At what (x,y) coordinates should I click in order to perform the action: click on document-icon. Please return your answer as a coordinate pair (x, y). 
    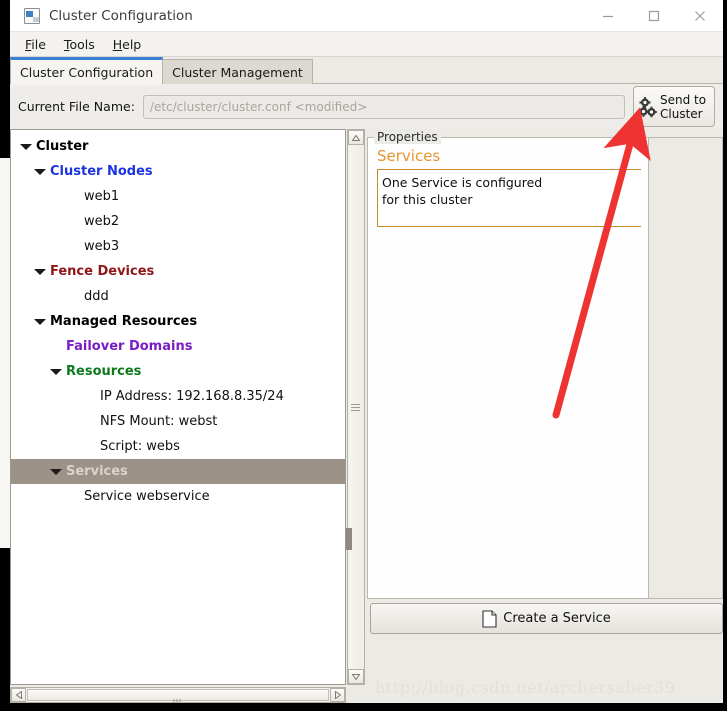
    Looking at the image, I should click on (489, 618).